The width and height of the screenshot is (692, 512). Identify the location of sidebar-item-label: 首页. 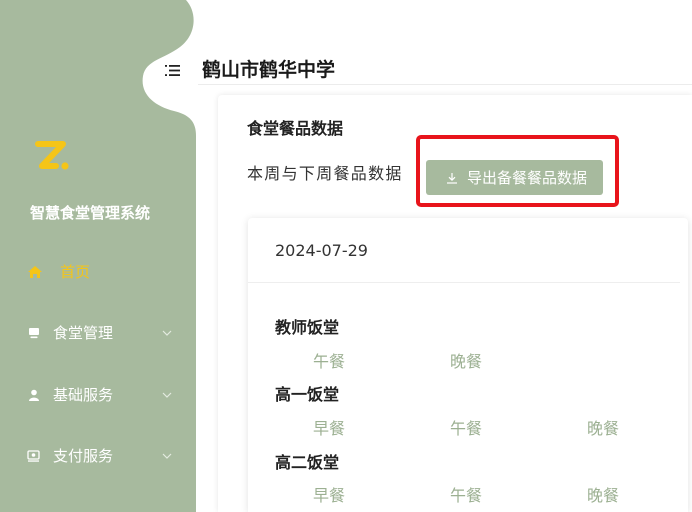
(75, 272).